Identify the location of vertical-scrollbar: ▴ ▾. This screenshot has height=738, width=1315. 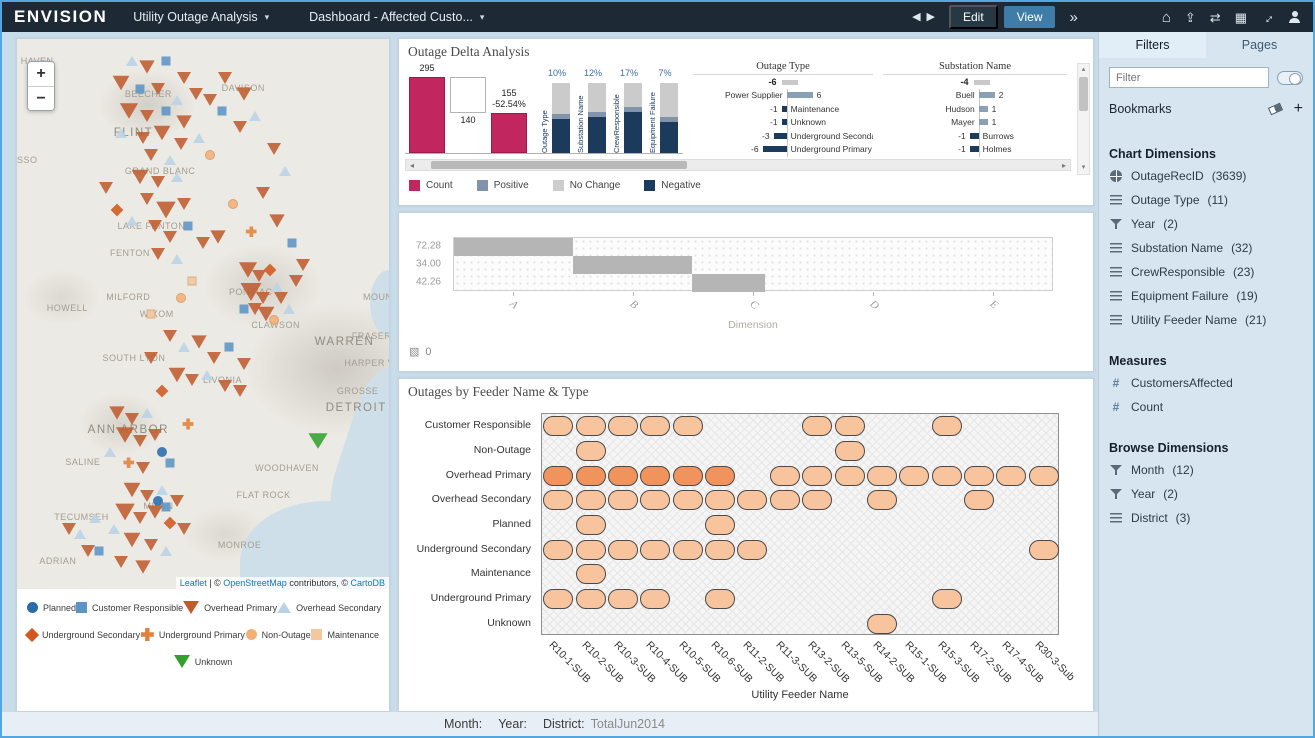
(1083, 119).